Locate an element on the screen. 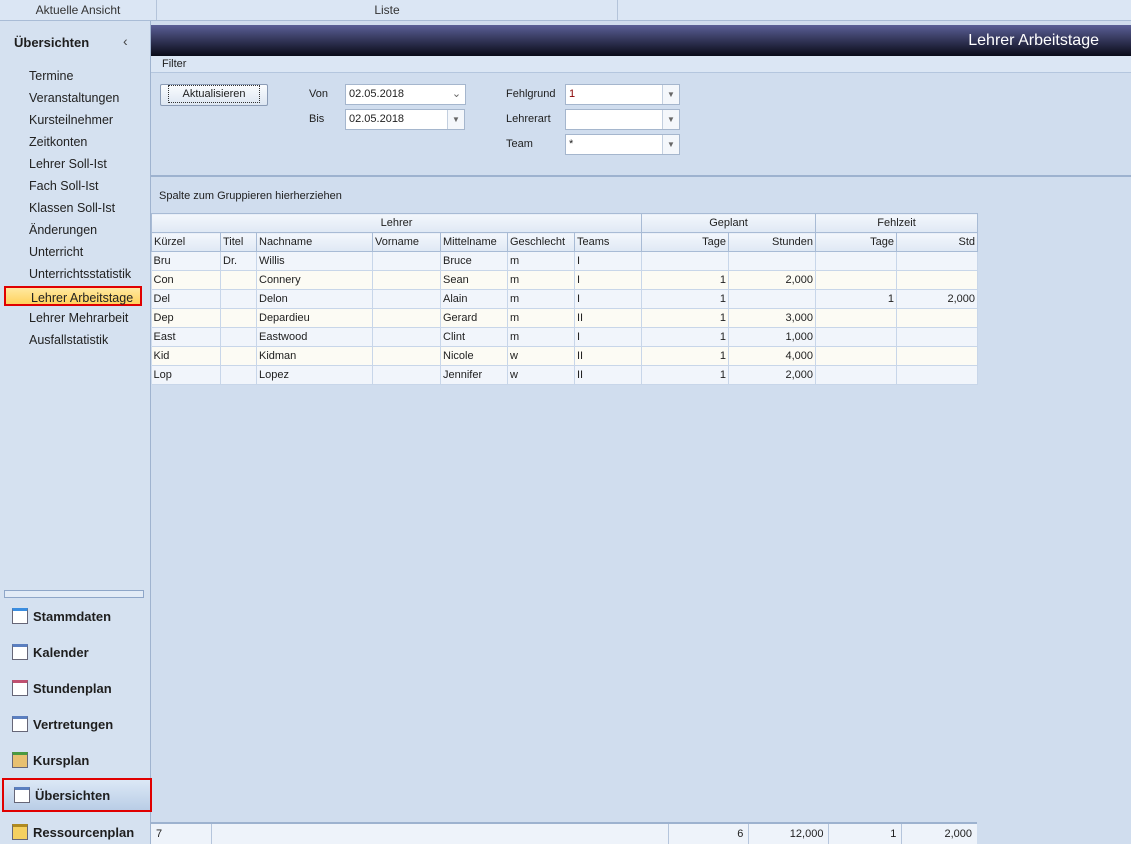  table-cell: Bruce is located at coordinates (474, 261).